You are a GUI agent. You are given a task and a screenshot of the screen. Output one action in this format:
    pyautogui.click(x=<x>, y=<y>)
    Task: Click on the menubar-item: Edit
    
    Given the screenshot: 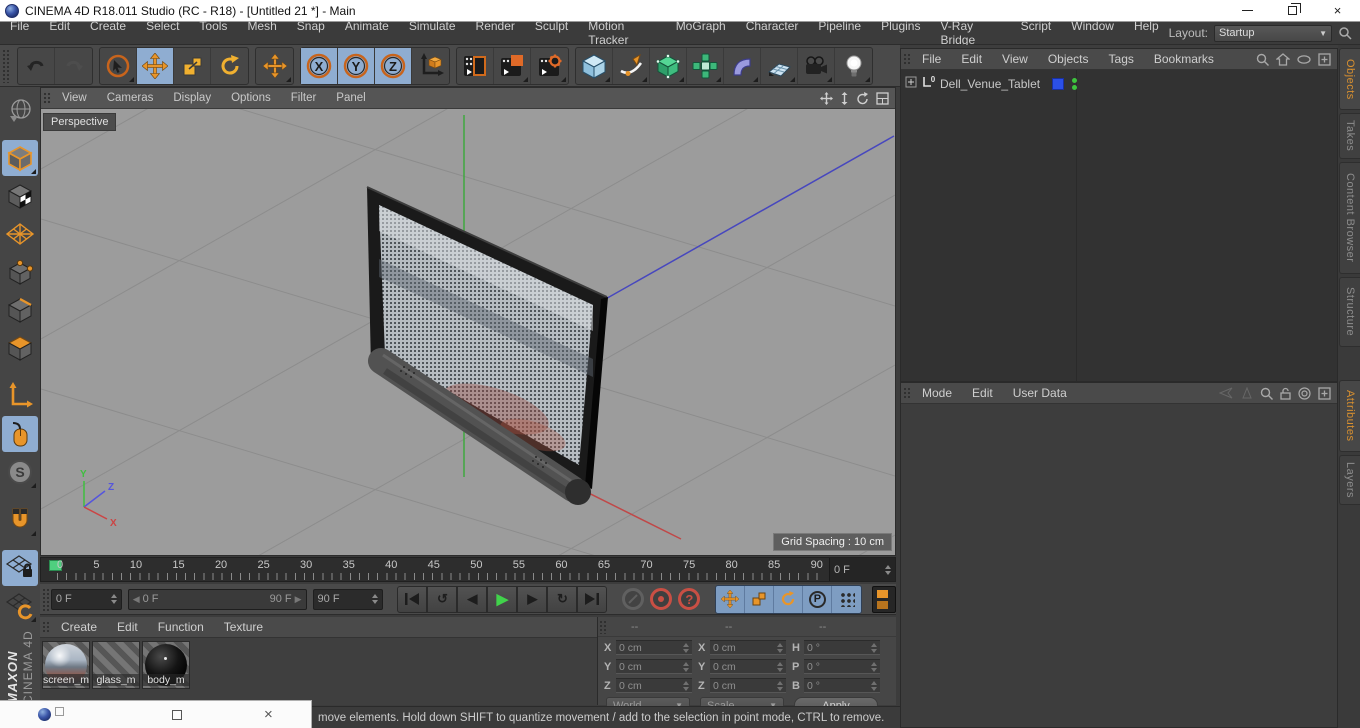 What is the action you would take?
    pyautogui.click(x=59, y=33)
    